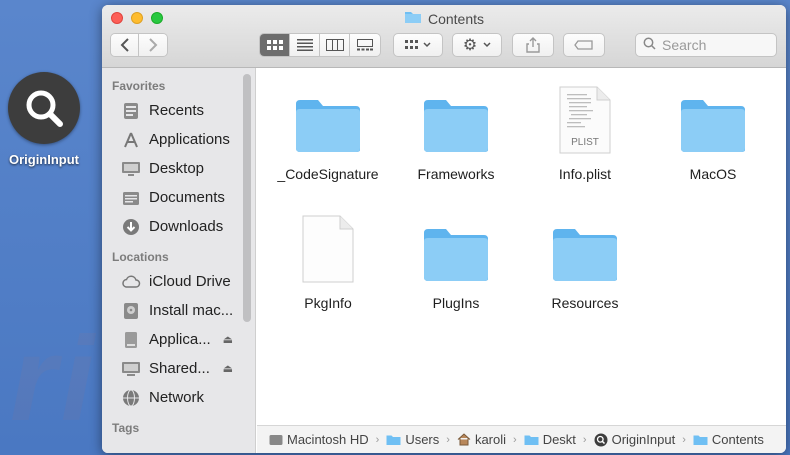  I want to click on cloud-icon, so click(131, 282).